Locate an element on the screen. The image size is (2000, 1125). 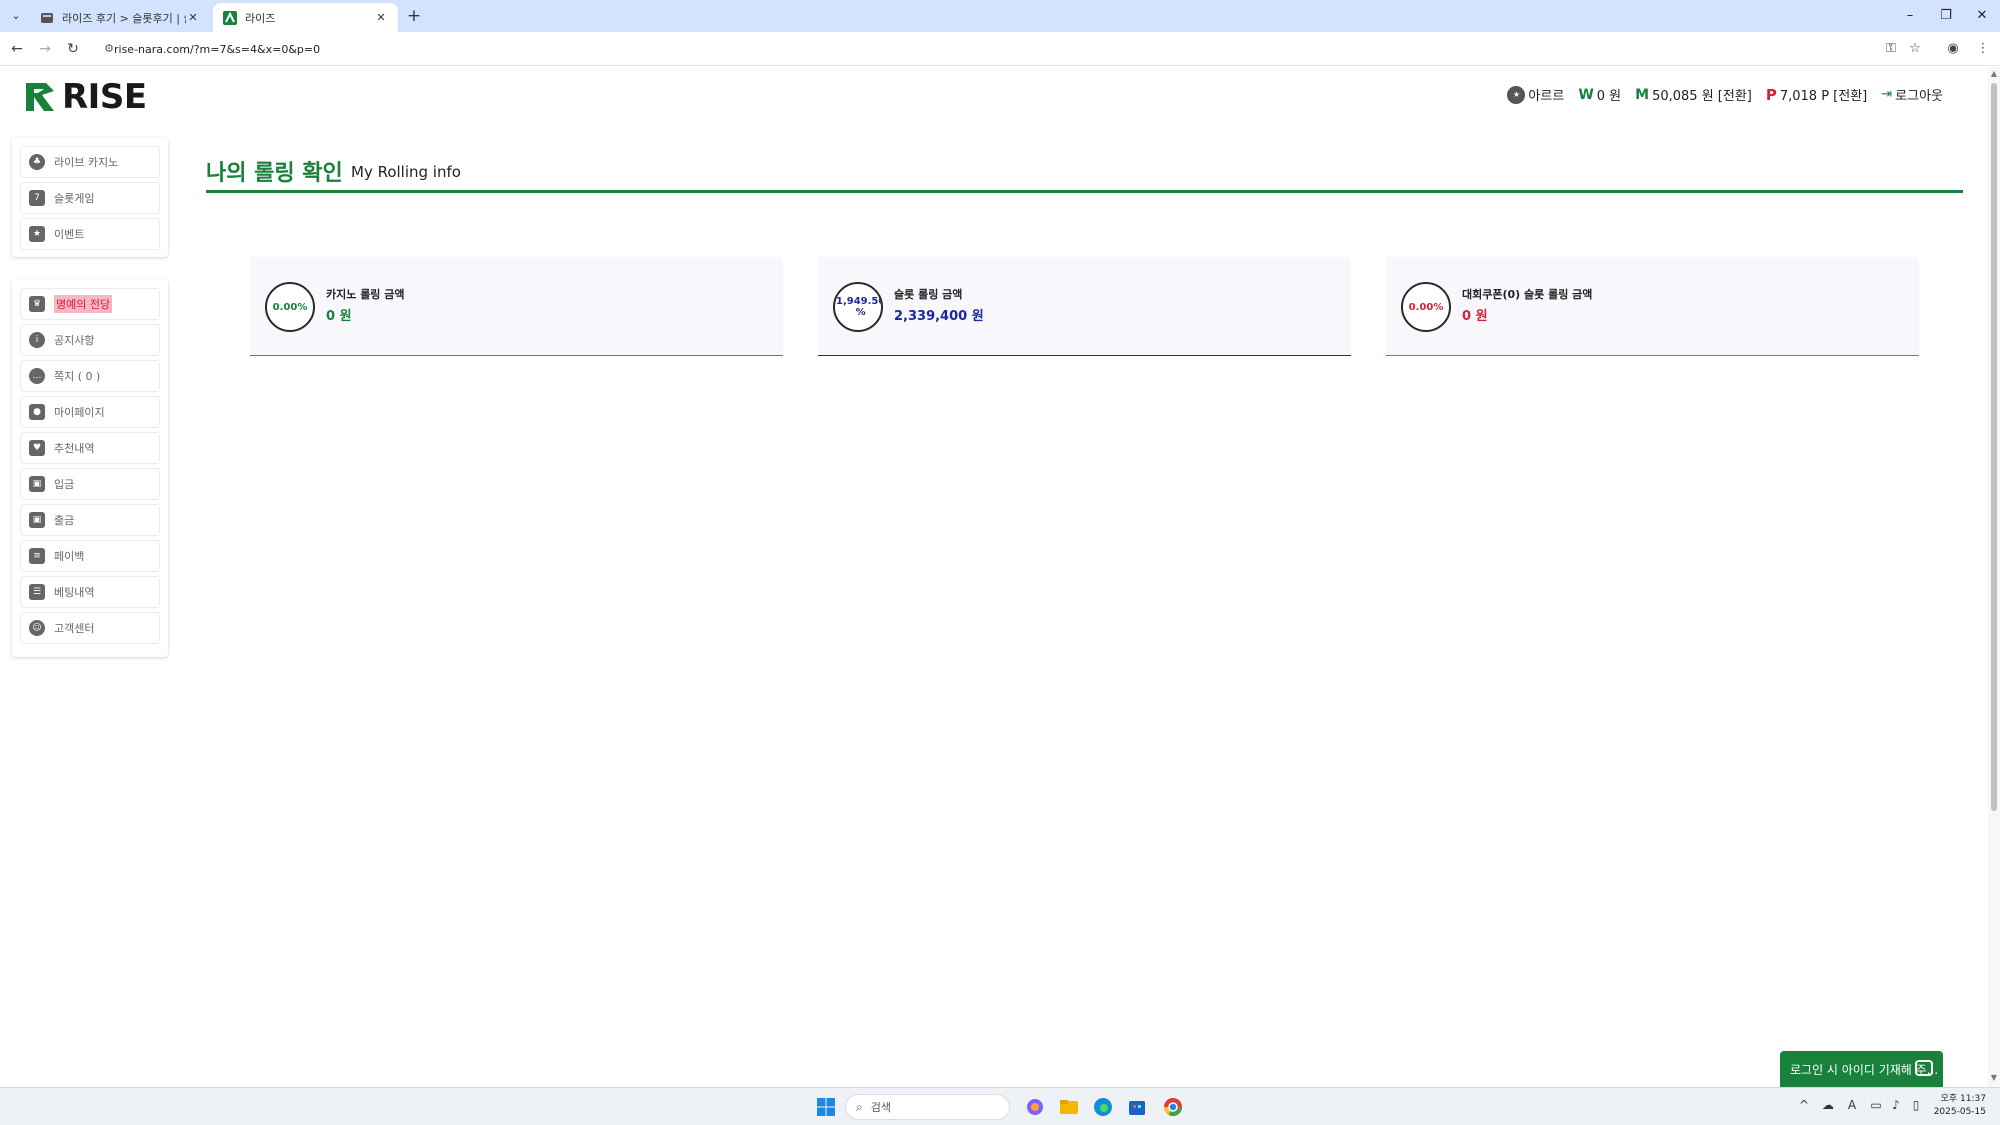
battery-icon: ▯ is located at coordinates (1916, 1105).